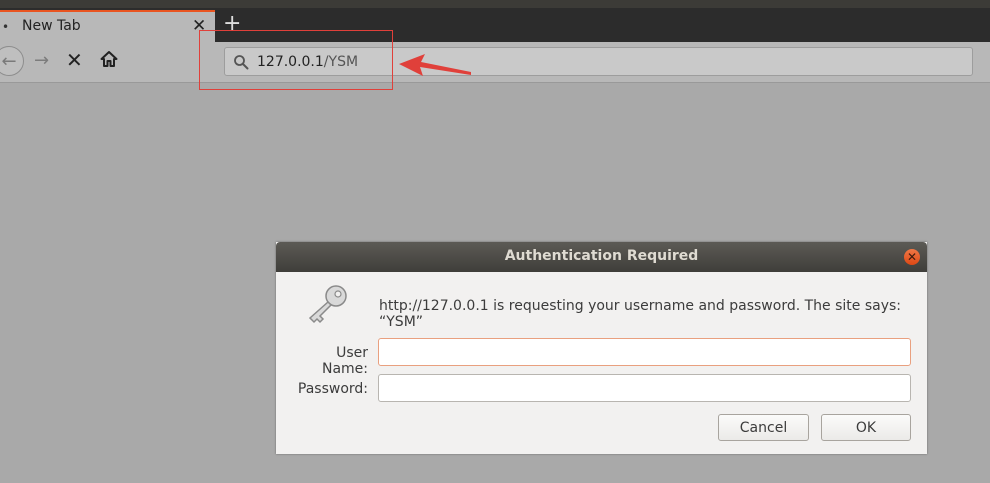 Image resolution: width=990 pixels, height=483 pixels. What do you see at coordinates (9, 61) in the screenshot?
I see `back-arrow-icon: ←` at bounding box center [9, 61].